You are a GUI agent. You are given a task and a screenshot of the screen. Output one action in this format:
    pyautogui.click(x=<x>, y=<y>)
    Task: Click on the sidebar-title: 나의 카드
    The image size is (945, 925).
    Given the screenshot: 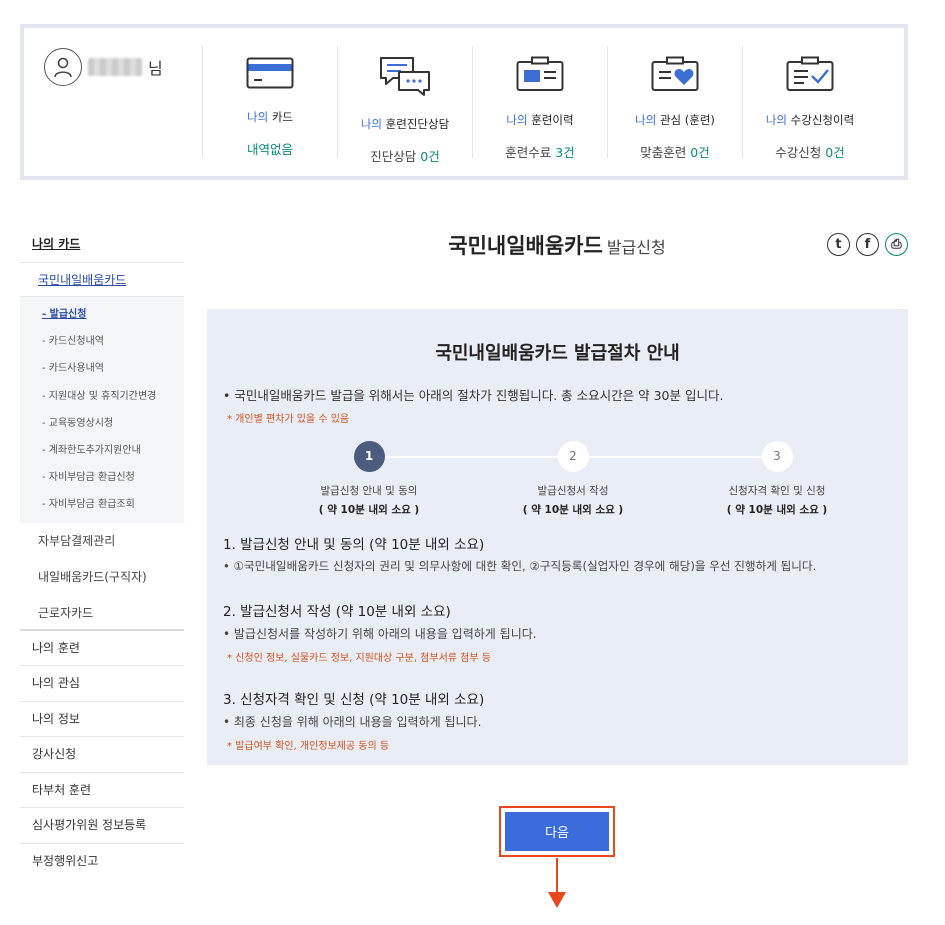 What is the action you would take?
    pyautogui.click(x=102, y=244)
    